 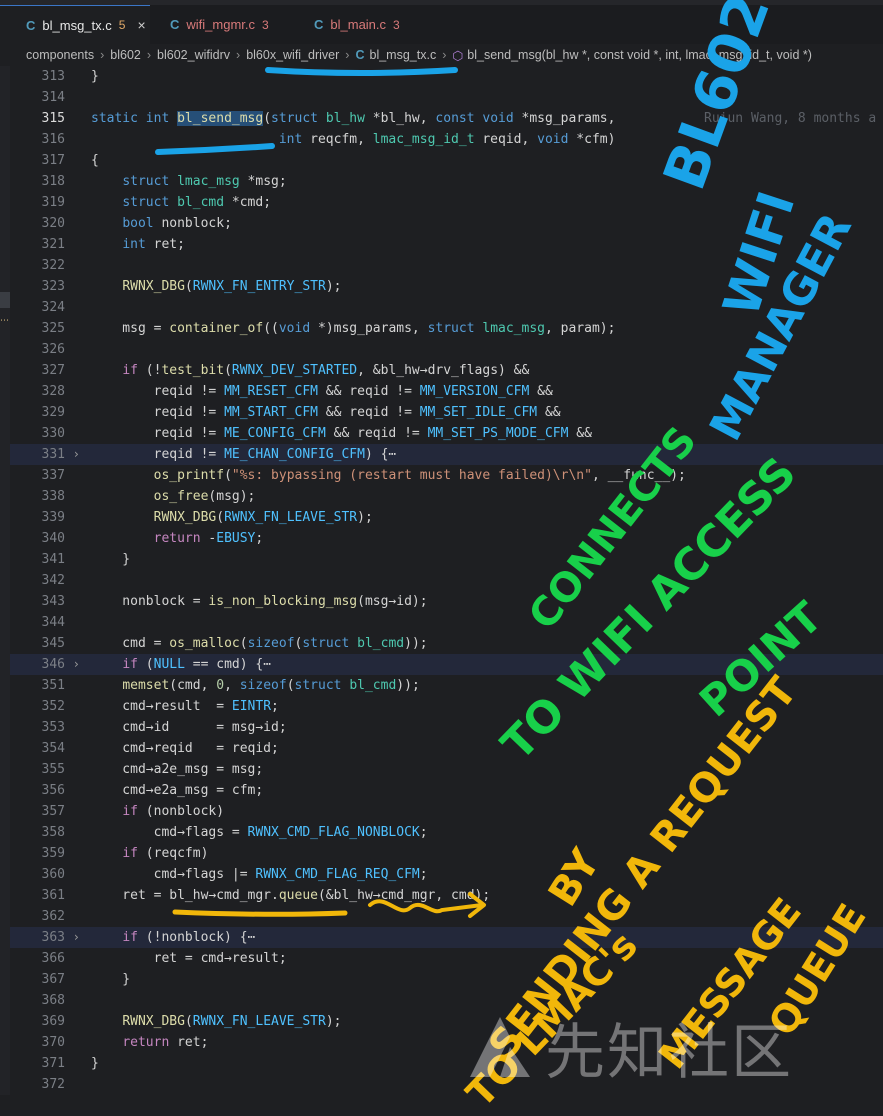 I want to click on code-text: return -EBUSY;, so click(x=208, y=538).